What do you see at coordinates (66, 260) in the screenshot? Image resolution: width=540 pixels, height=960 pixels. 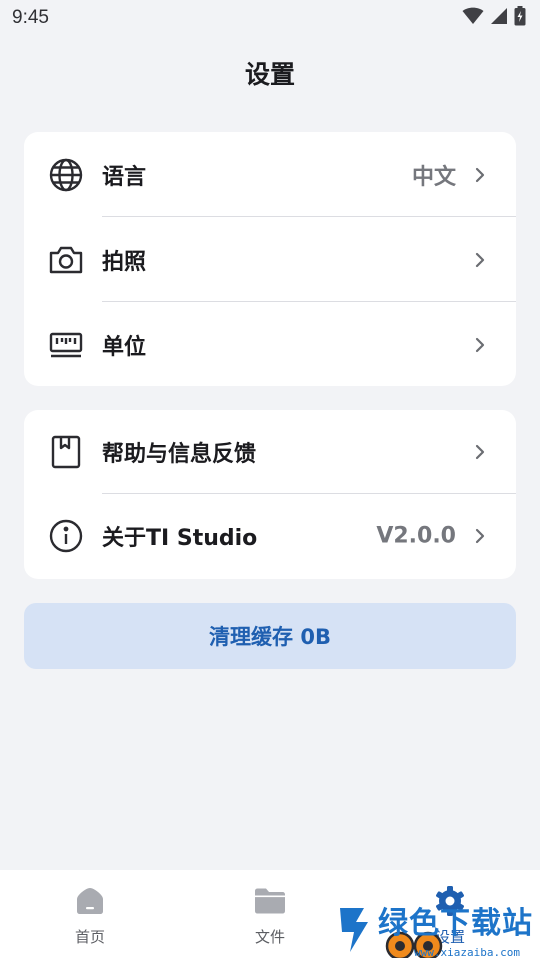 I see `camera-icon` at bounding box center [66, 260].